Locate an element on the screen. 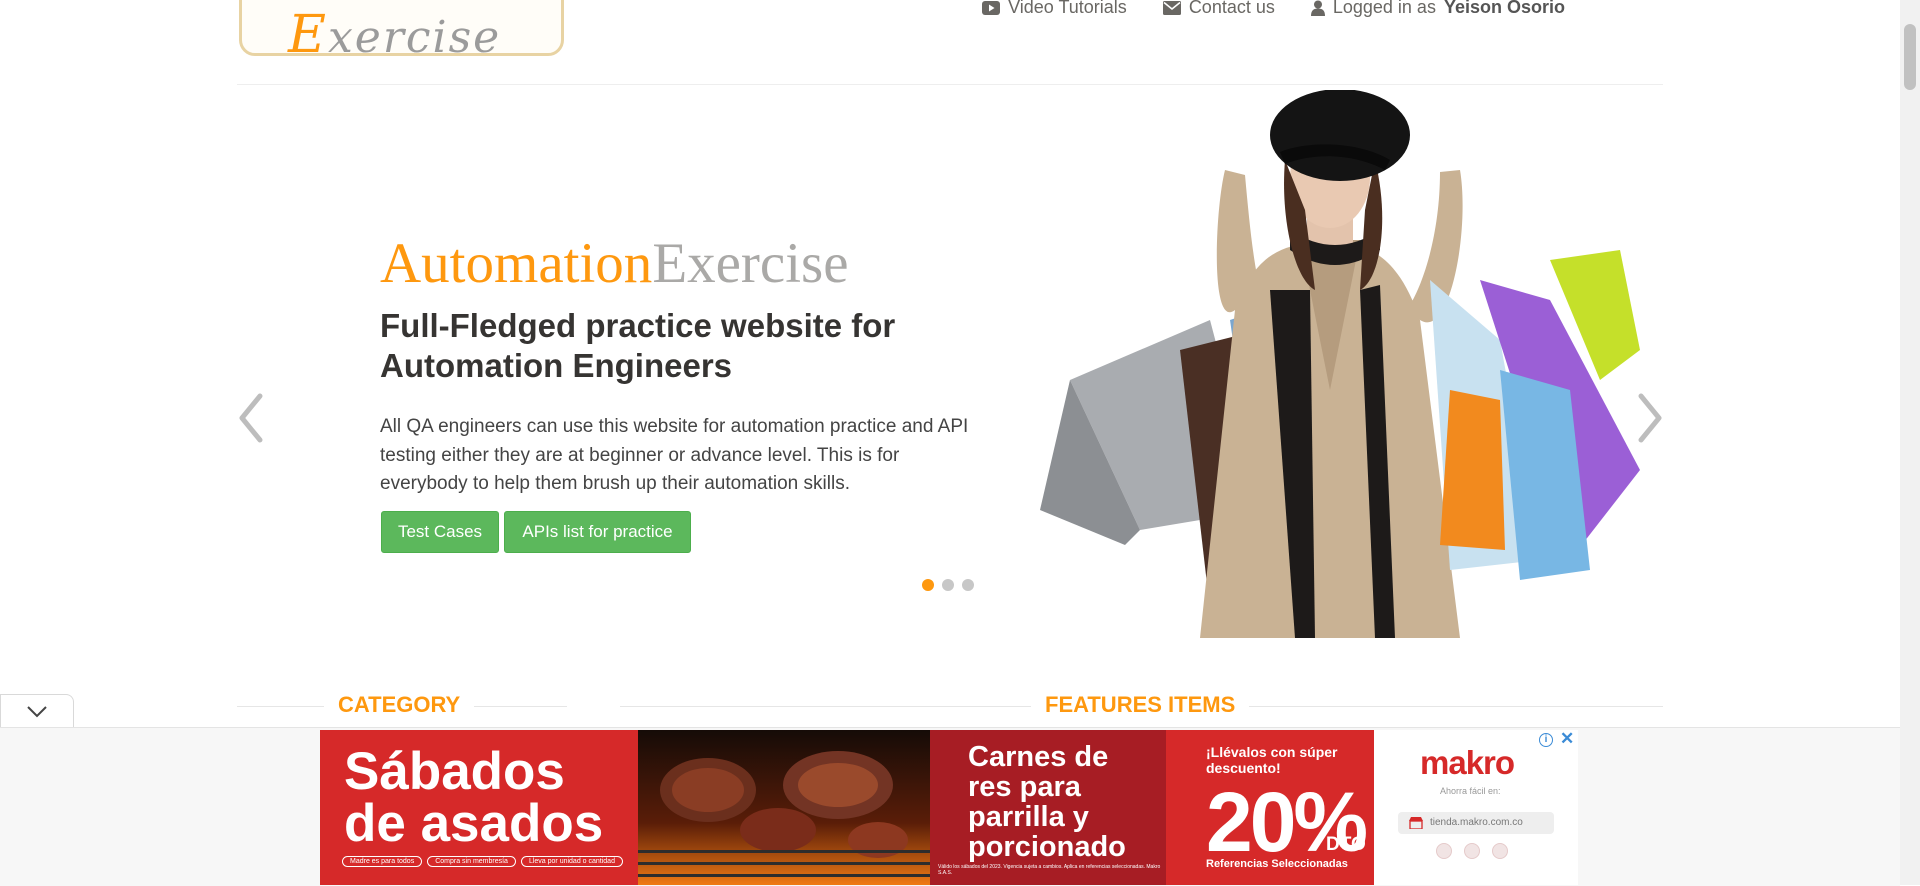 This screenshot has width=1920, height=886. category-heading: CATEGORY is located at coordinates (399, 705).